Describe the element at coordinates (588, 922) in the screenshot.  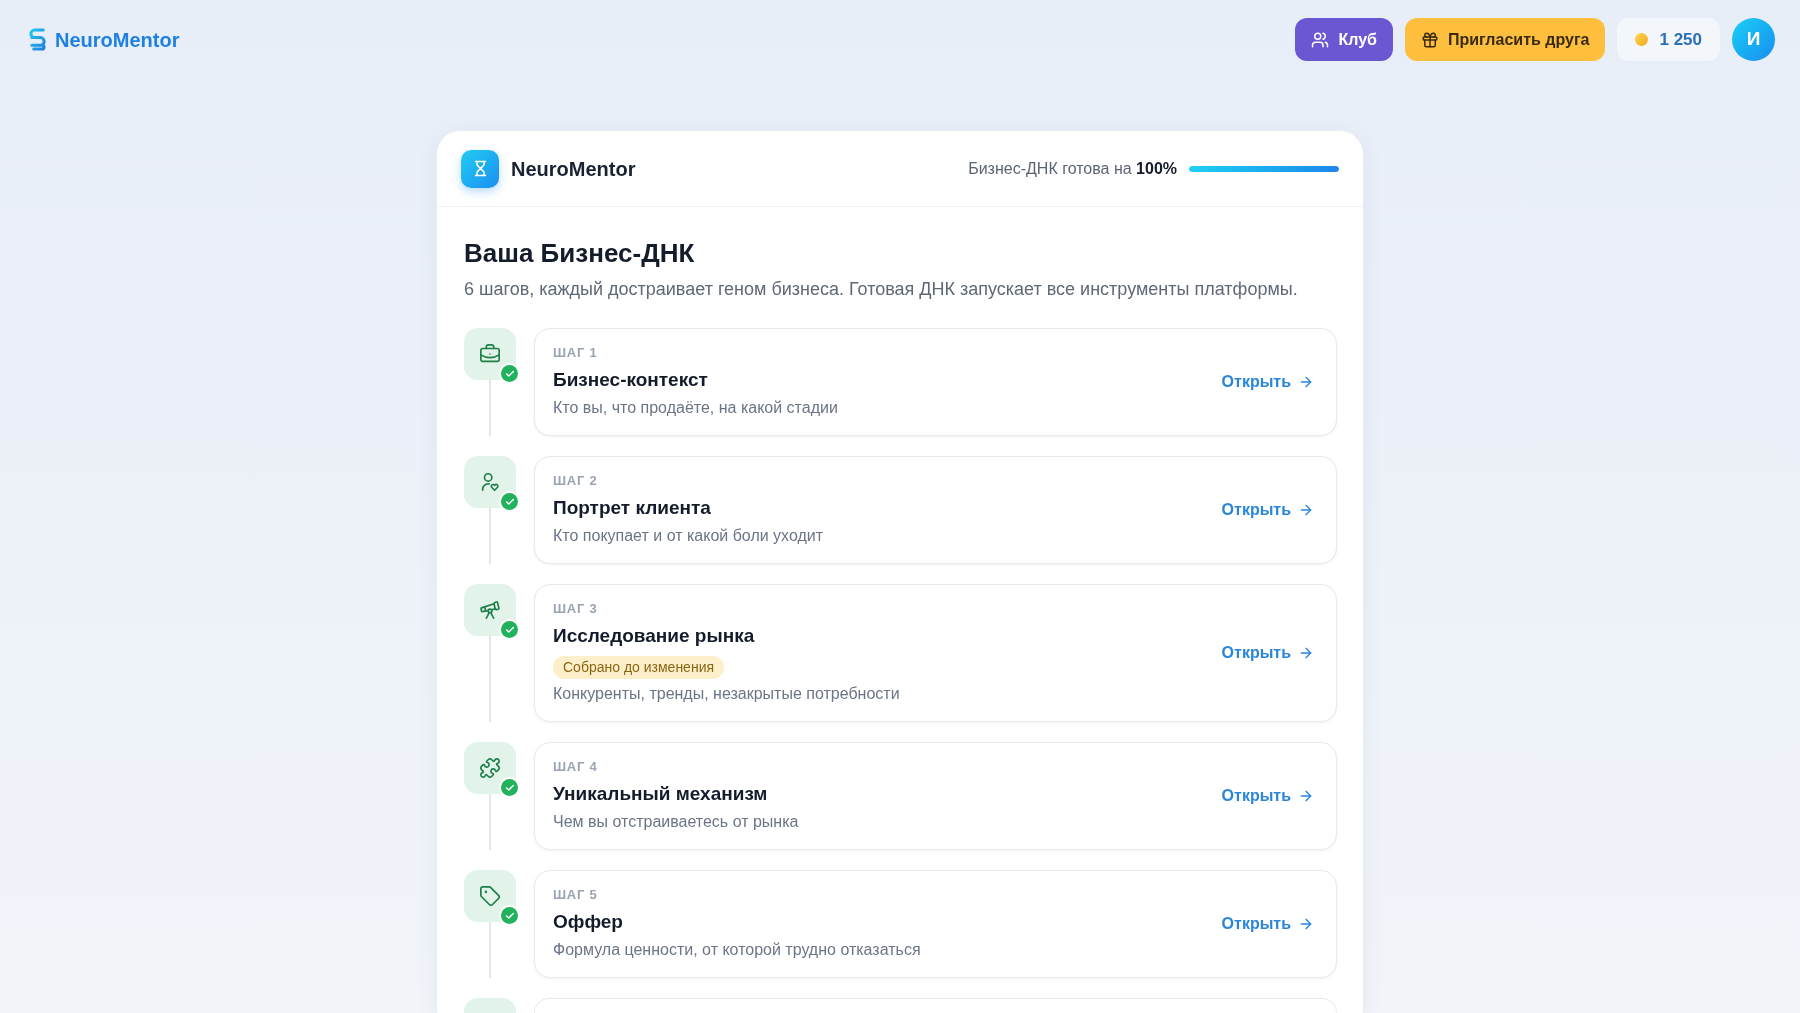
I see `step-title: Оффер` at that location.